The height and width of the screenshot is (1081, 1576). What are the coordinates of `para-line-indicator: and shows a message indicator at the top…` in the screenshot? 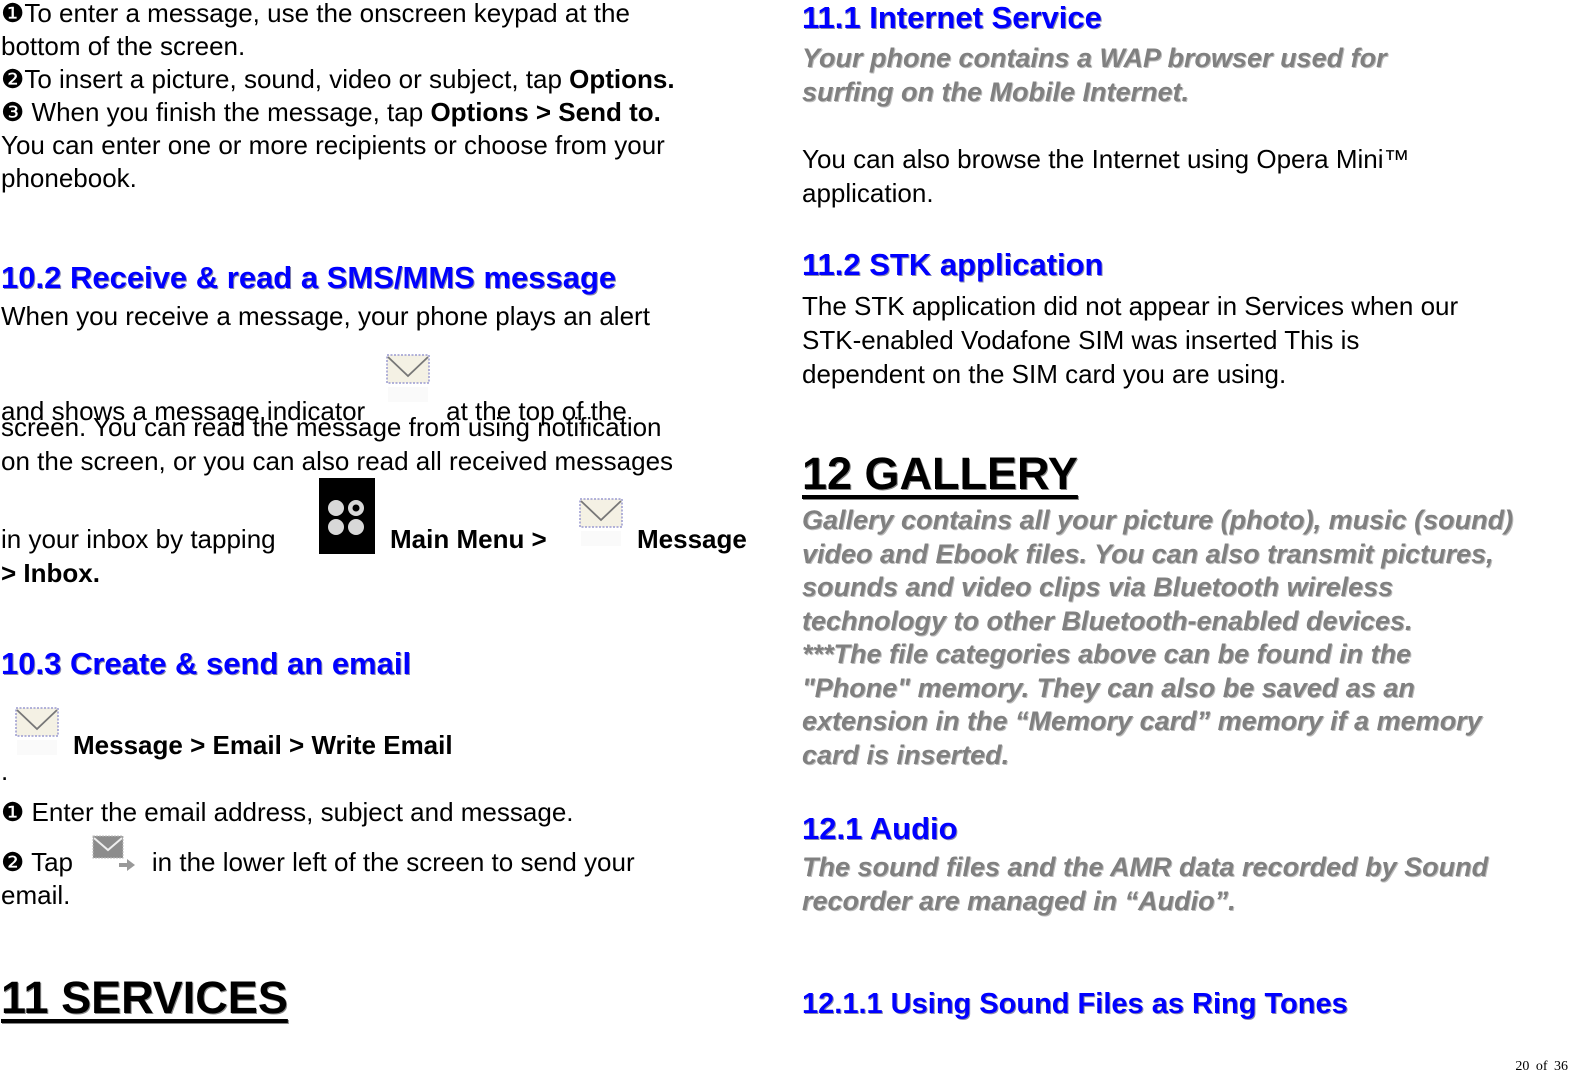 It's located at (314, 390).